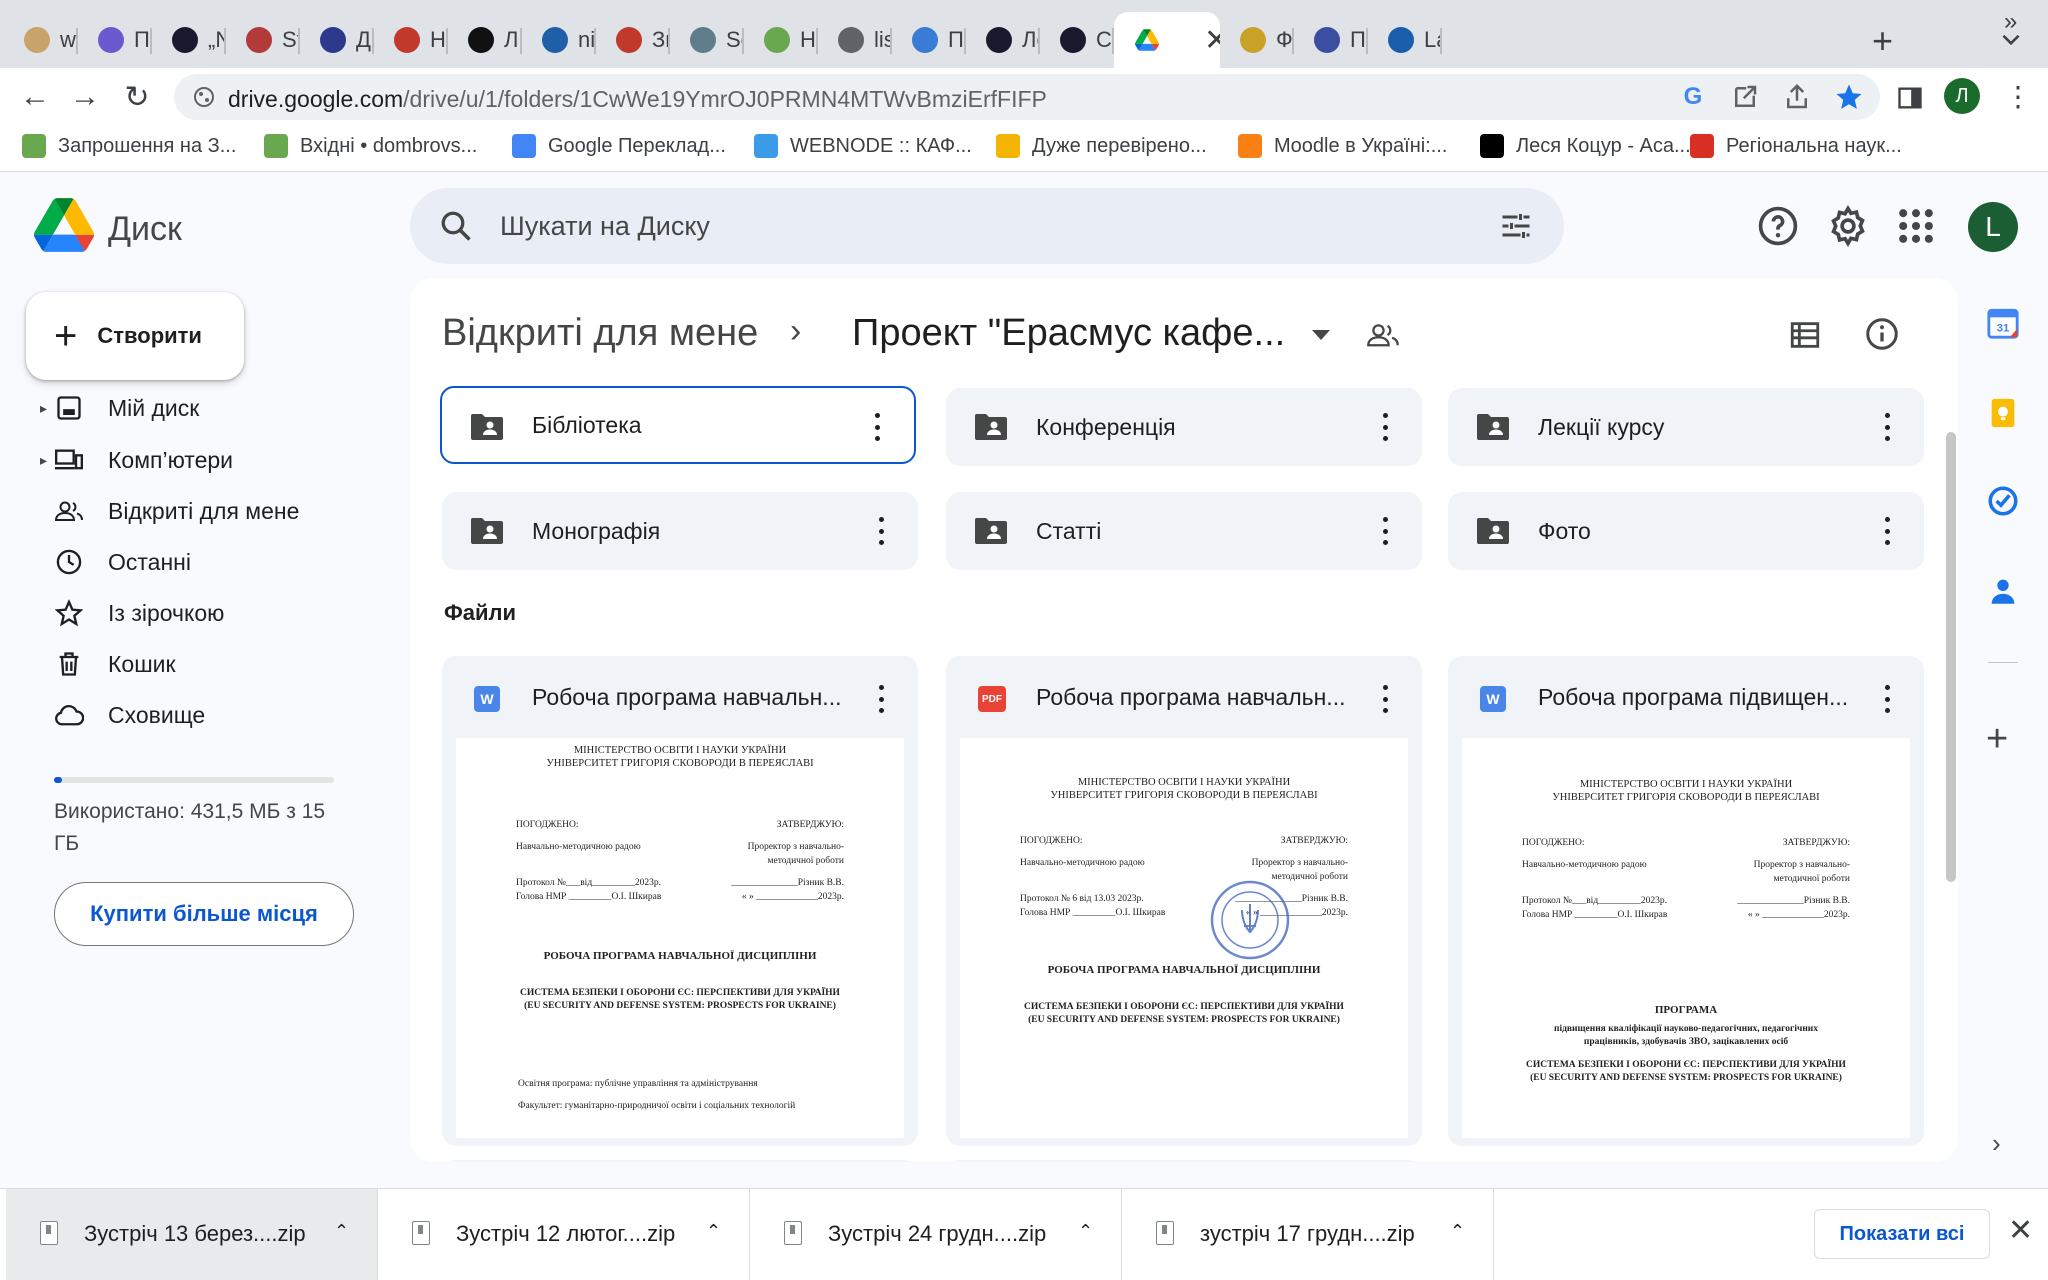 The width and height of the screenshot is (2048, 1280). What do you see at coordinates (1516, 226) in the screenshot?
I see `search-options-icon` at bounding box center [1516, 226].